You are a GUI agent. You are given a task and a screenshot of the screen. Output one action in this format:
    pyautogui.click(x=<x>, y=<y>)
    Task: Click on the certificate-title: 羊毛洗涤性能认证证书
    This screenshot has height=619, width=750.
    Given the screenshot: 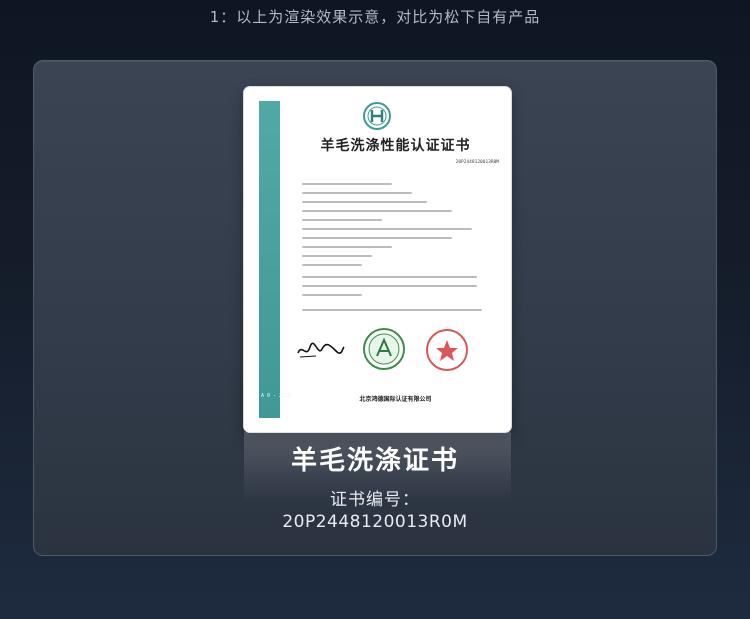 What is the action you would take?
    pyautogui.click(x=395, y=146)
    